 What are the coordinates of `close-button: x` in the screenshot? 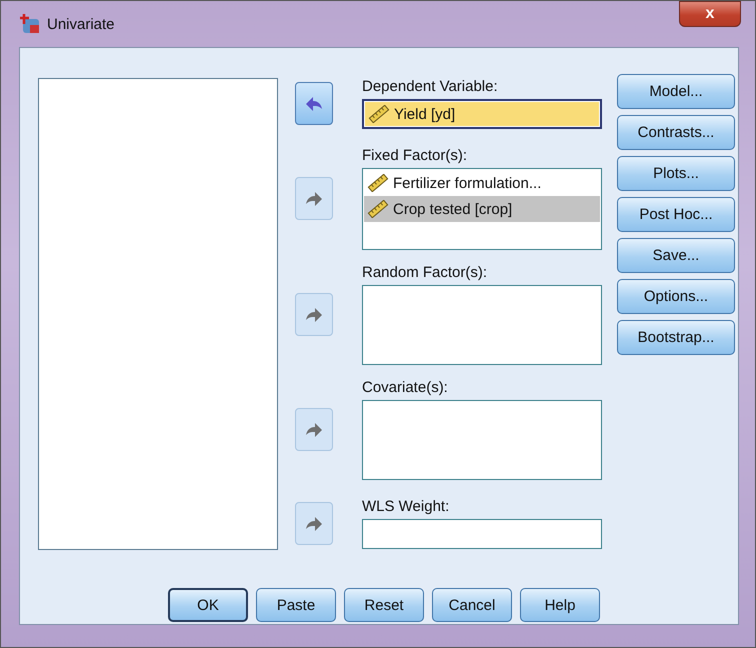 It's located at (710, 14).